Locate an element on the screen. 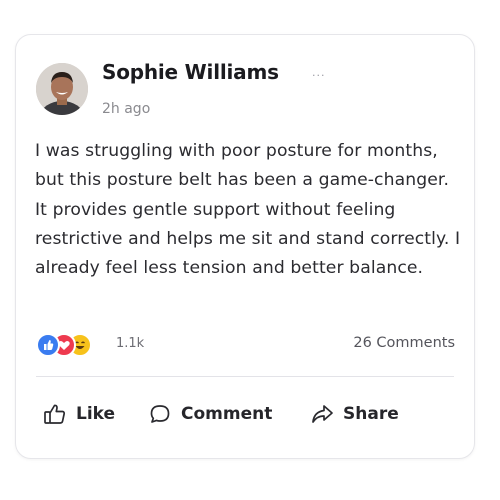  author-name: Sophie Williams is located at coordinates (190, 72).